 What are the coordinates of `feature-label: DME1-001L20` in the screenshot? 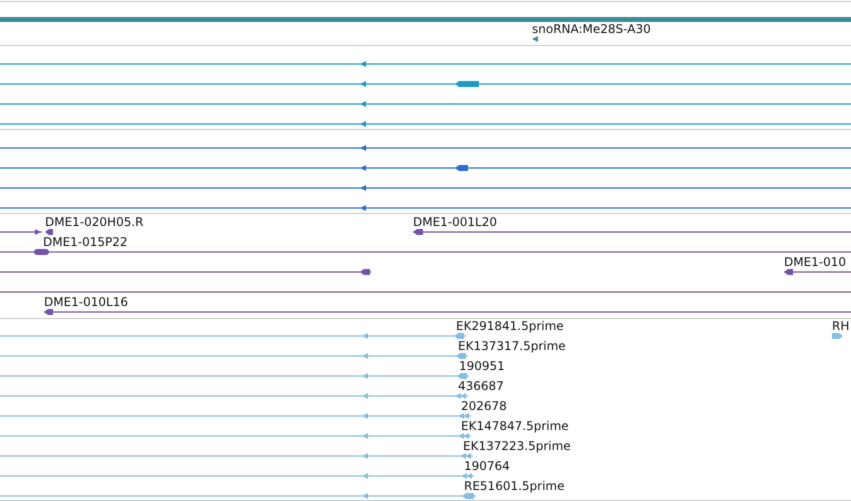 It's located at (455, 222).